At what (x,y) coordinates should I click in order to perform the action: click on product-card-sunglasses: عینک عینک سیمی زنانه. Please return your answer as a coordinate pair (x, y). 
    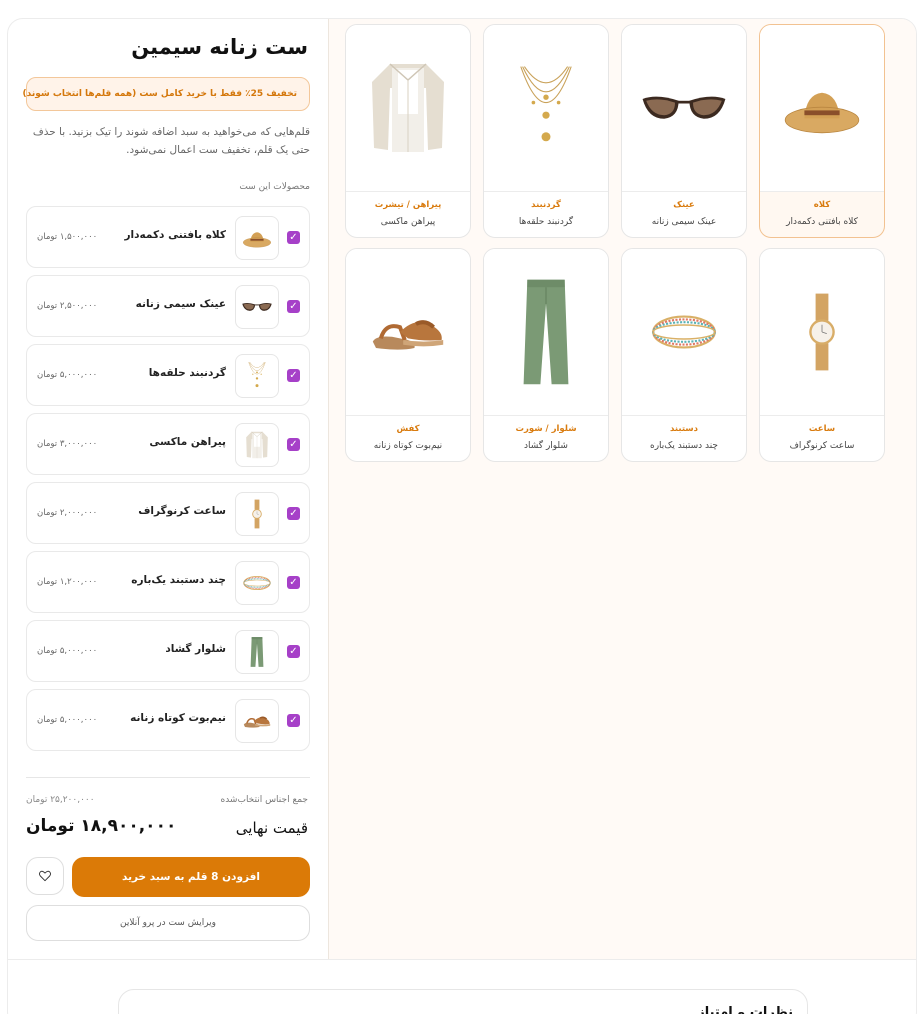
    Looking at the image, I should click on (684, 131).